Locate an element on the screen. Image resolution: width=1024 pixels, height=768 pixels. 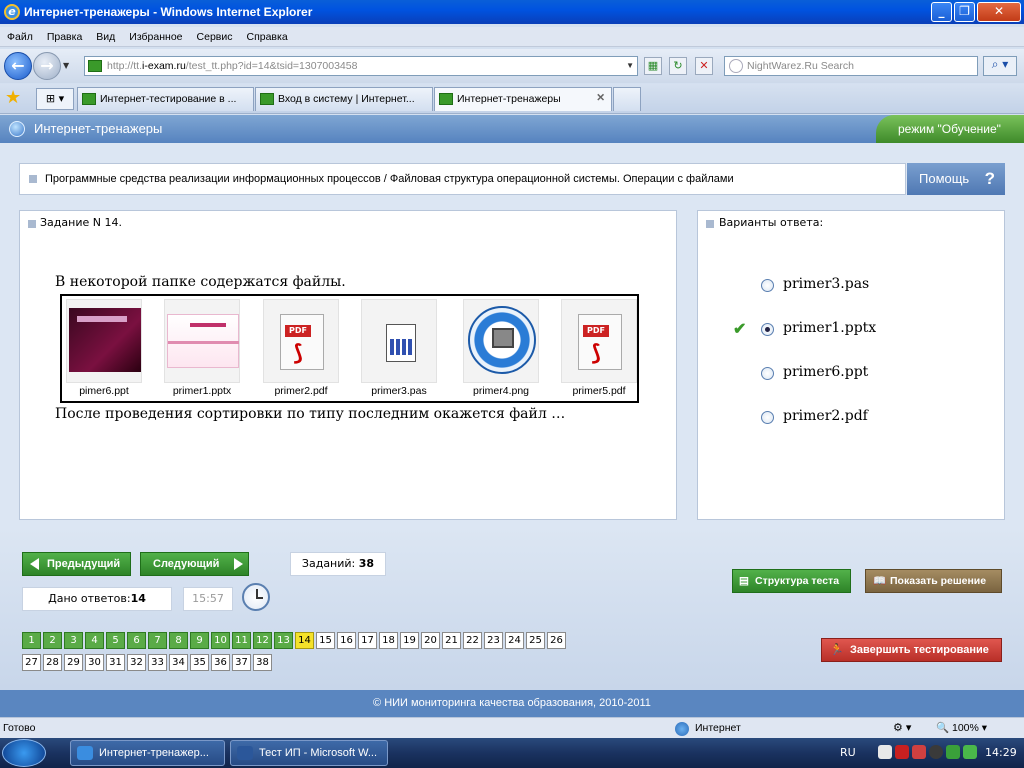
compatibility-icon: ▦ is located at coordinates (653, 66).